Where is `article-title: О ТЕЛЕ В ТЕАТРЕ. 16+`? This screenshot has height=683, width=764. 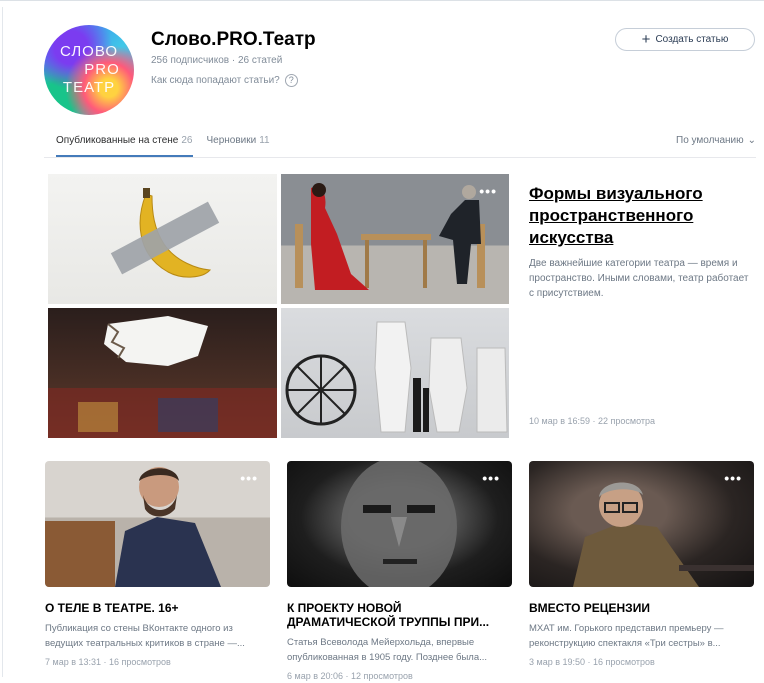
article-title: О ТЕЛЕ В ТЕАТРЕ. 16+ is located at coordinates (157, 608).